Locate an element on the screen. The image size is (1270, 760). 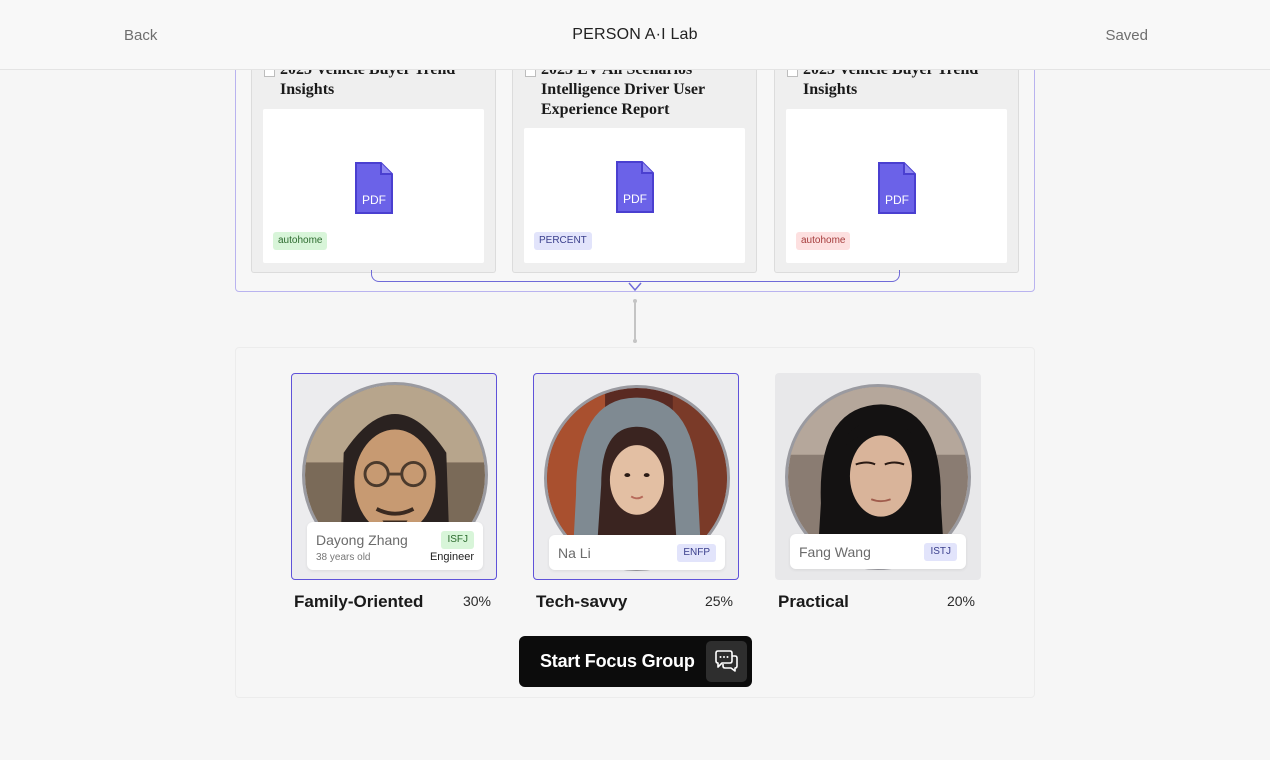
persona-name: Fang Wang is located at coordinates (835, 552).